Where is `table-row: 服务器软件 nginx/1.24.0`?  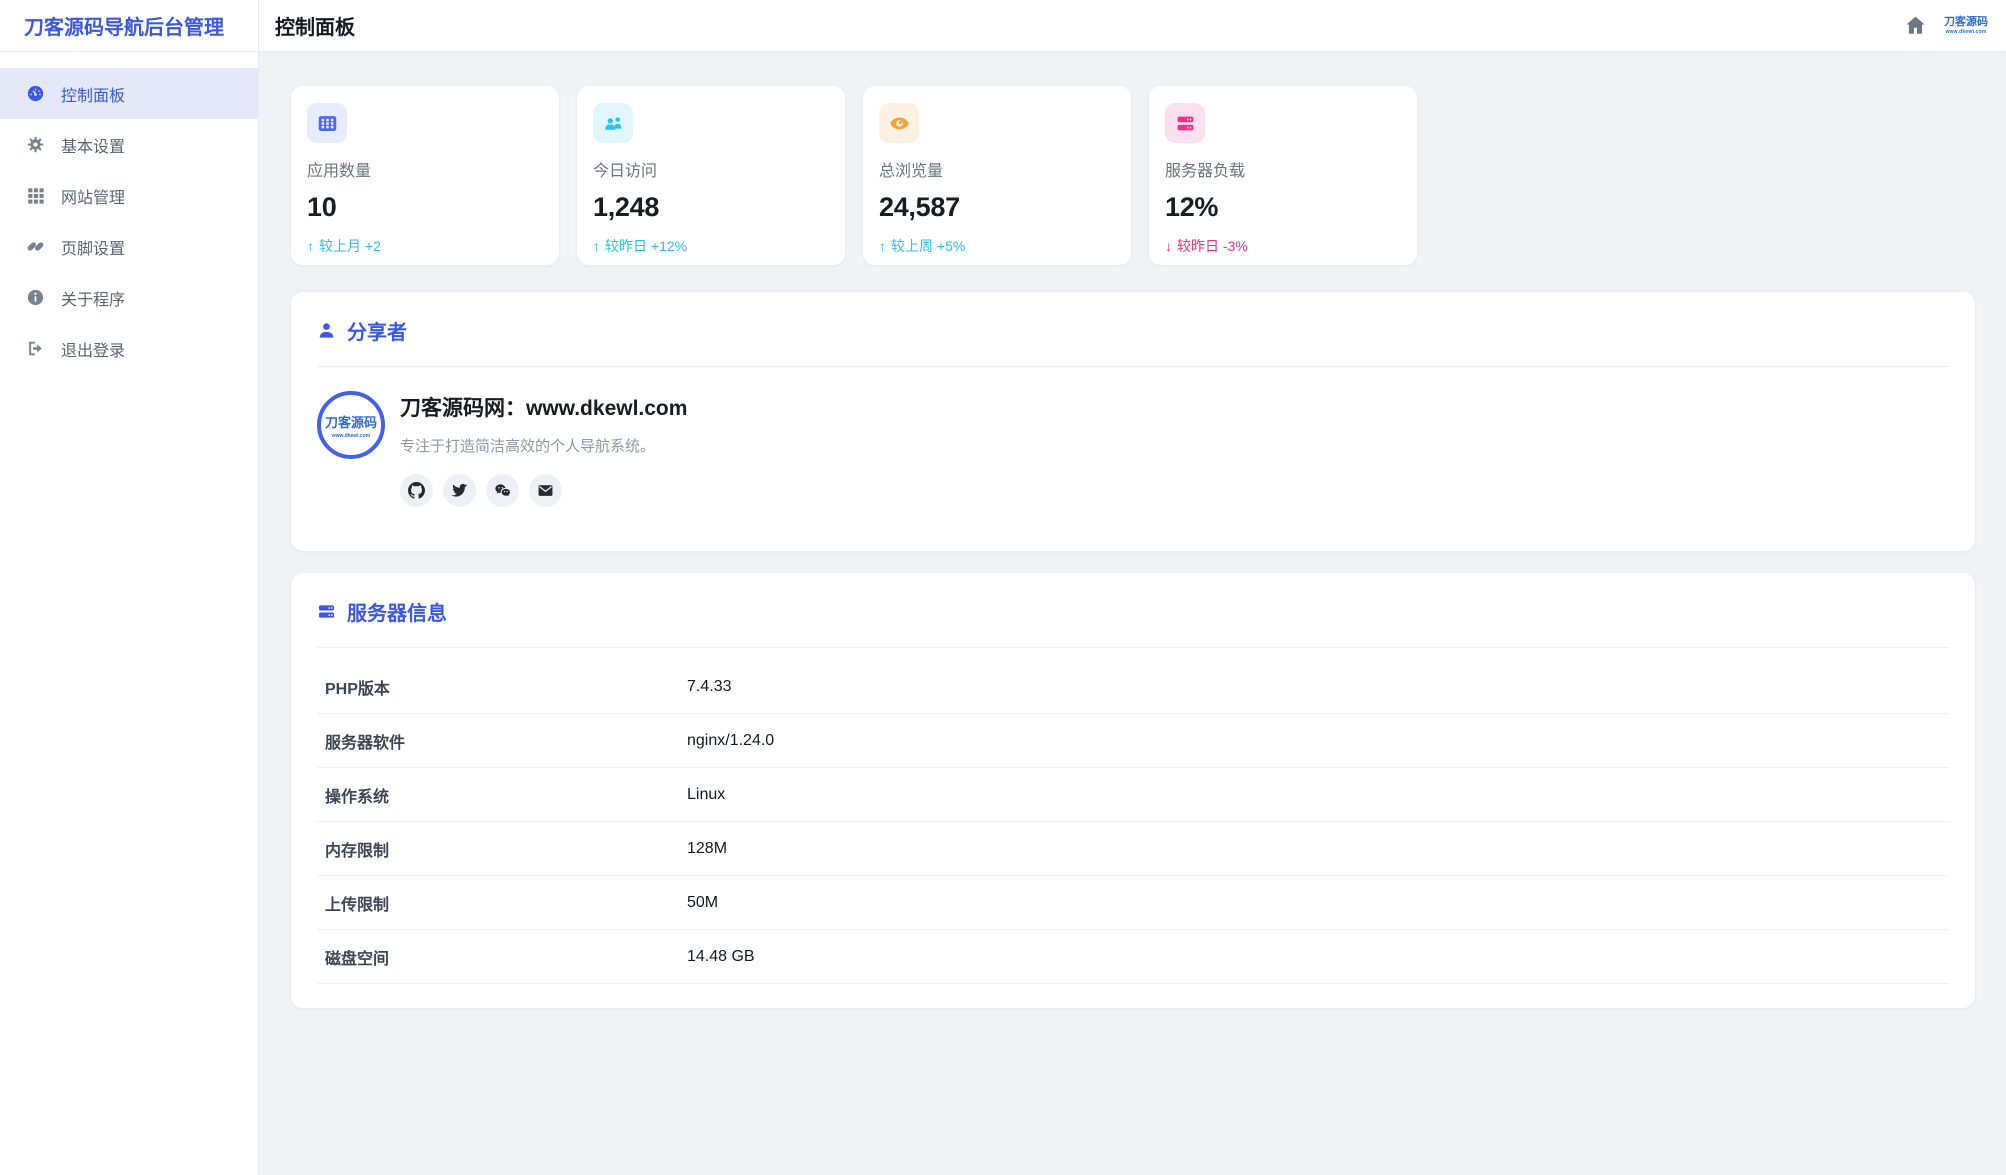
table-row: 服务器软件 nginx/1.24.0 is located at coordinates (1133, 740).